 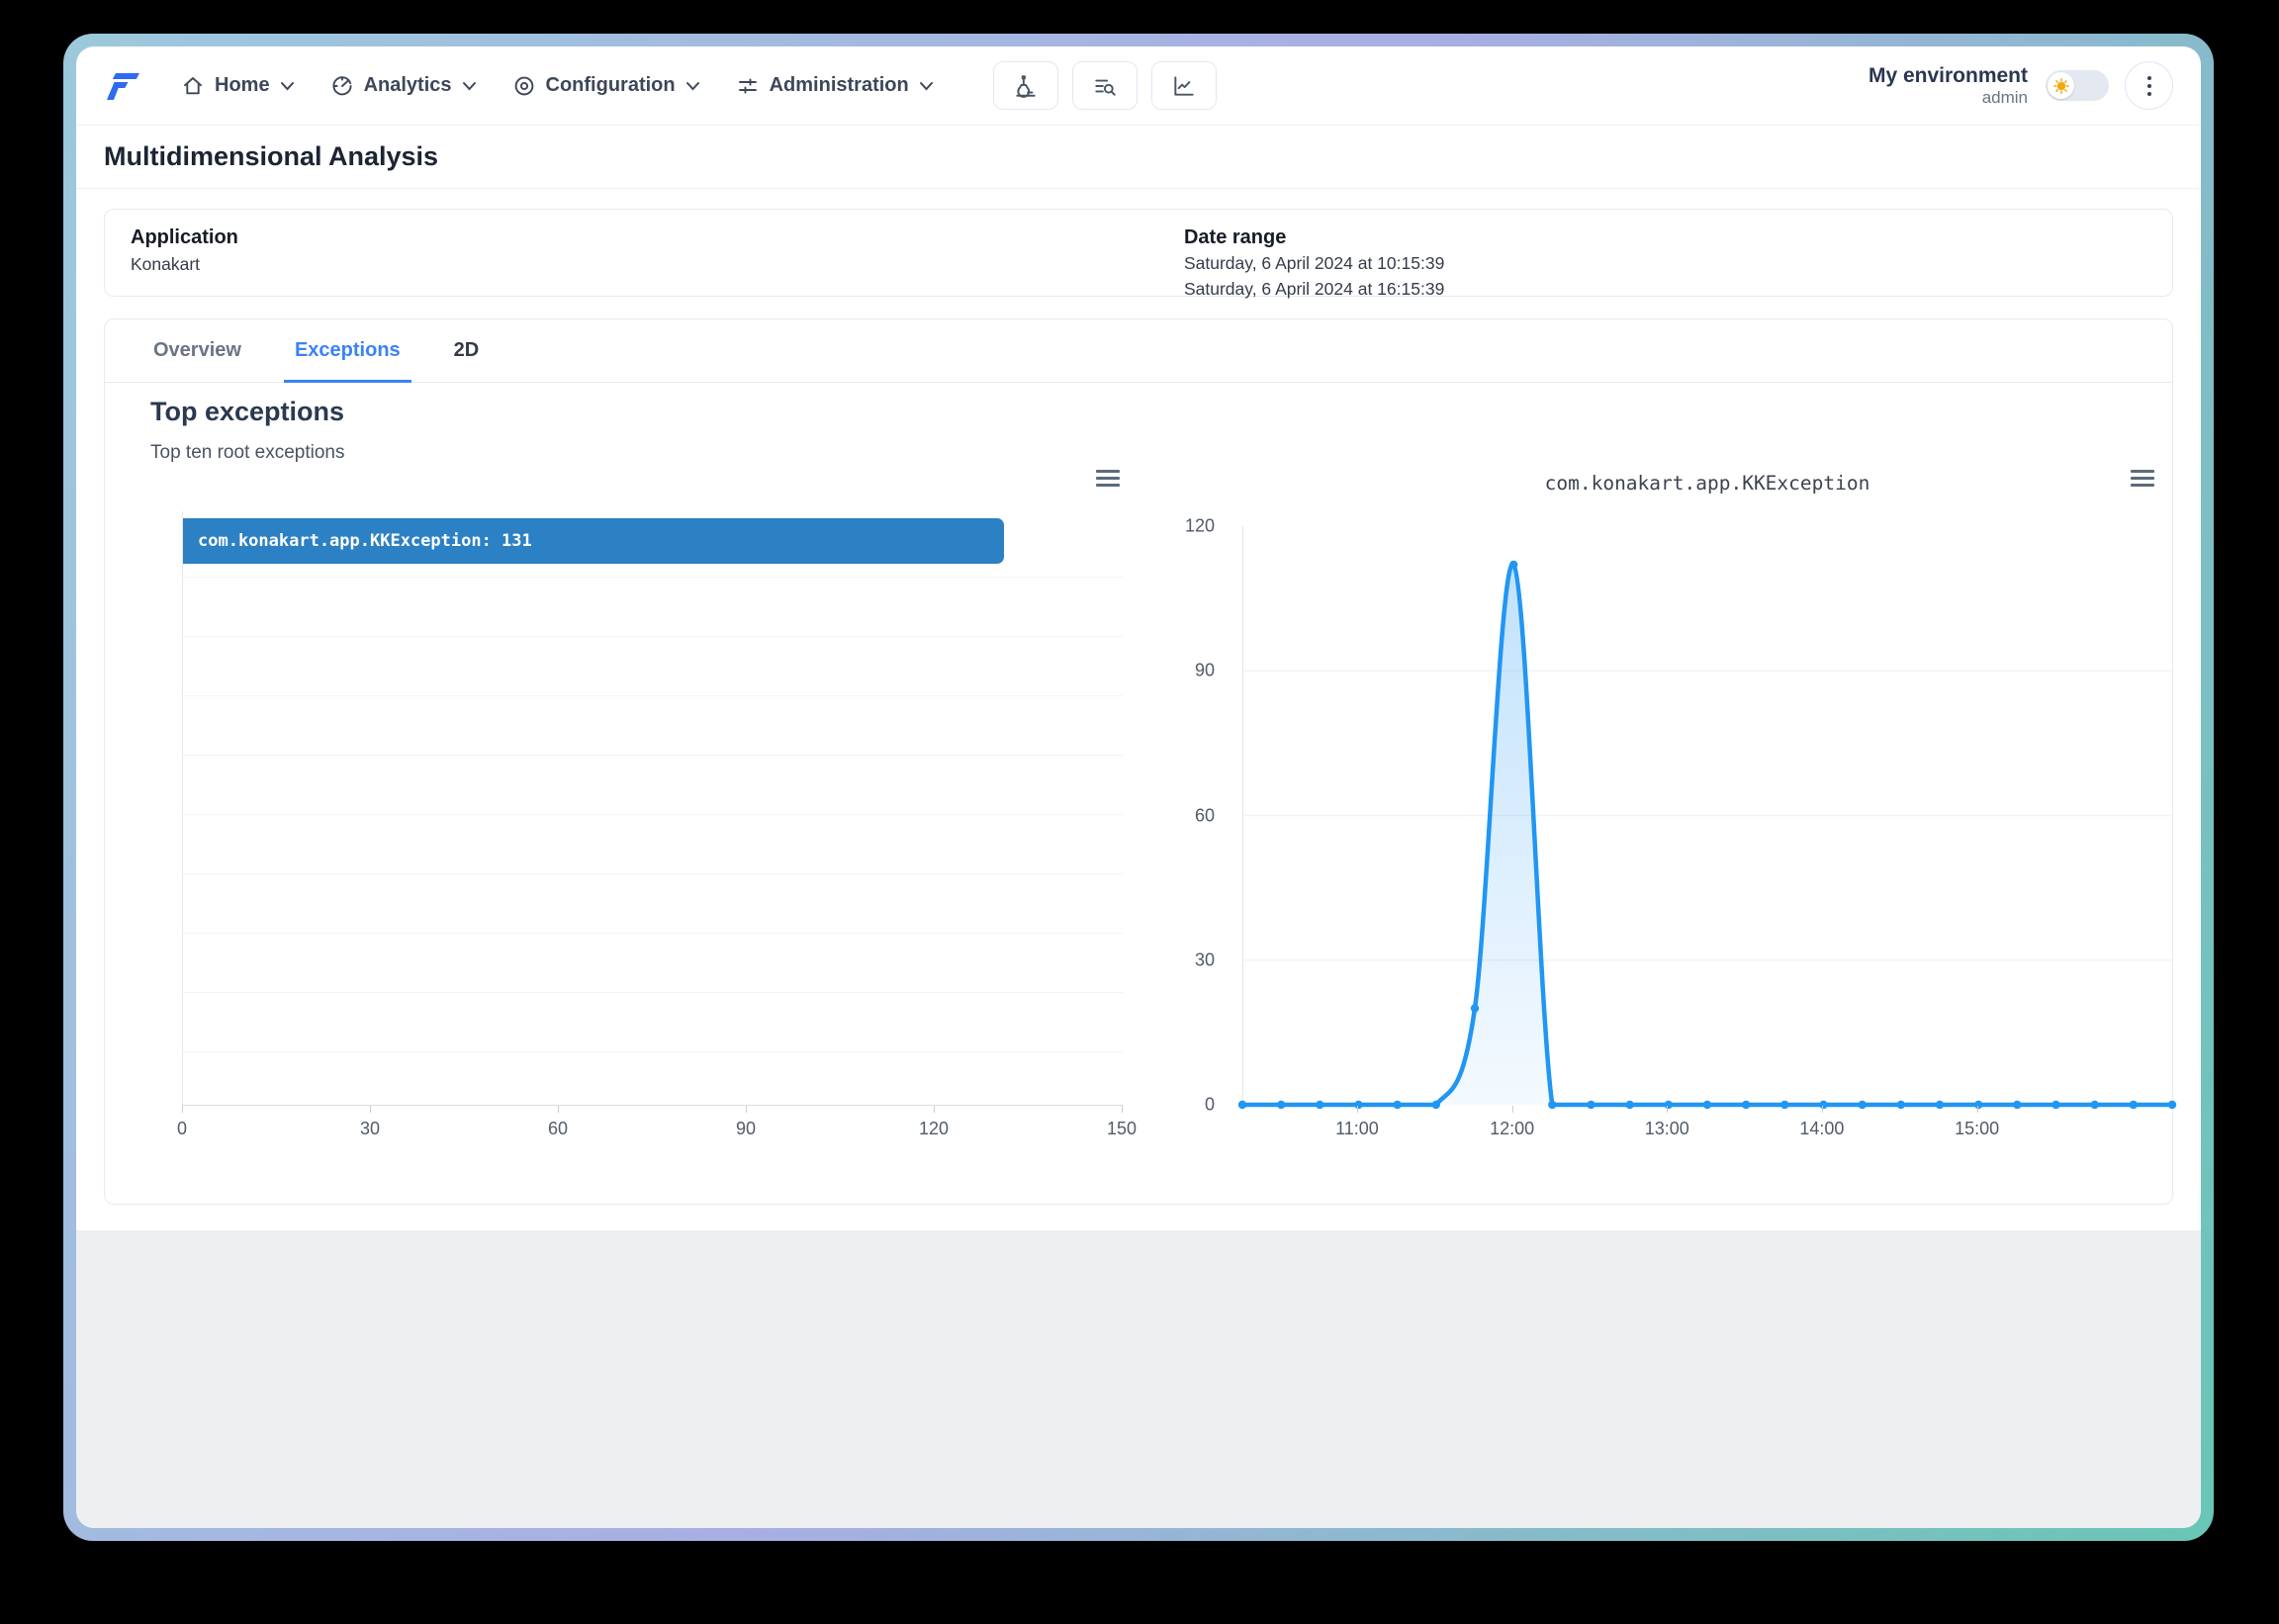 I want to click on exception-bar-label: com.konakart.app.KKException: 131, so click(x=365, y=541).